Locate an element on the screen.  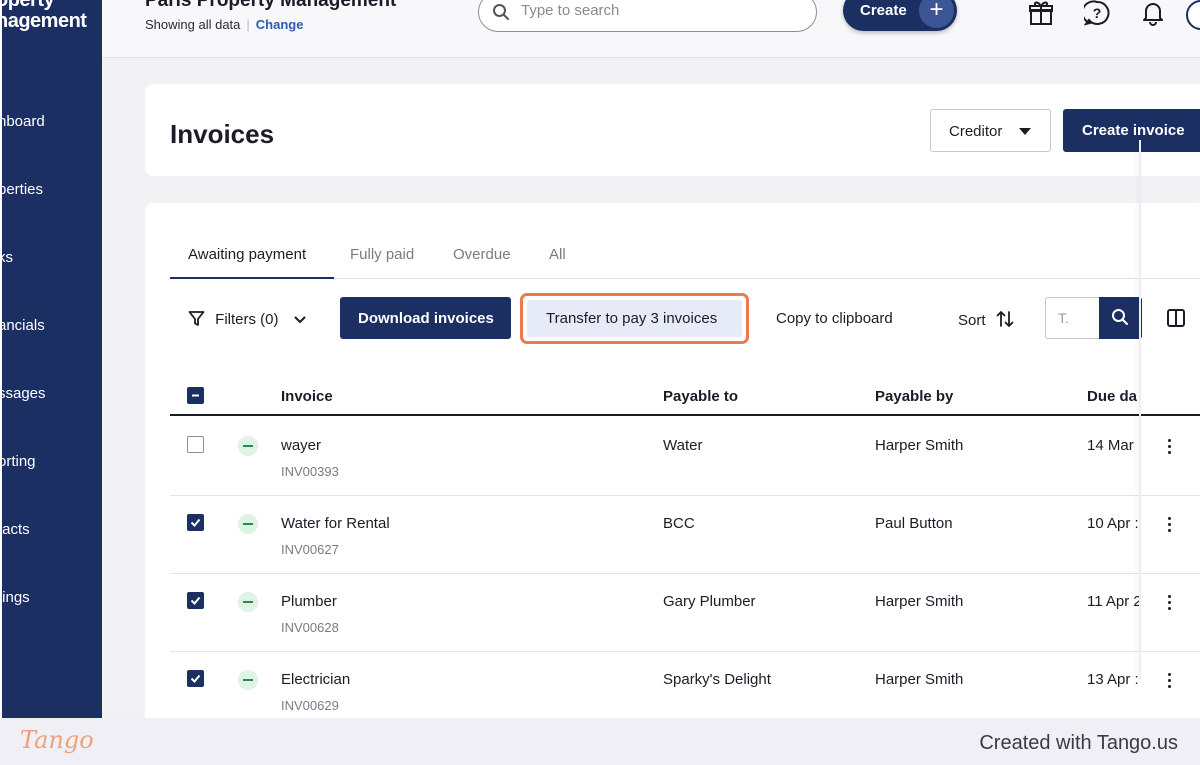
create-invoice-label: Create invoice is located at coordinates (1133, 130).